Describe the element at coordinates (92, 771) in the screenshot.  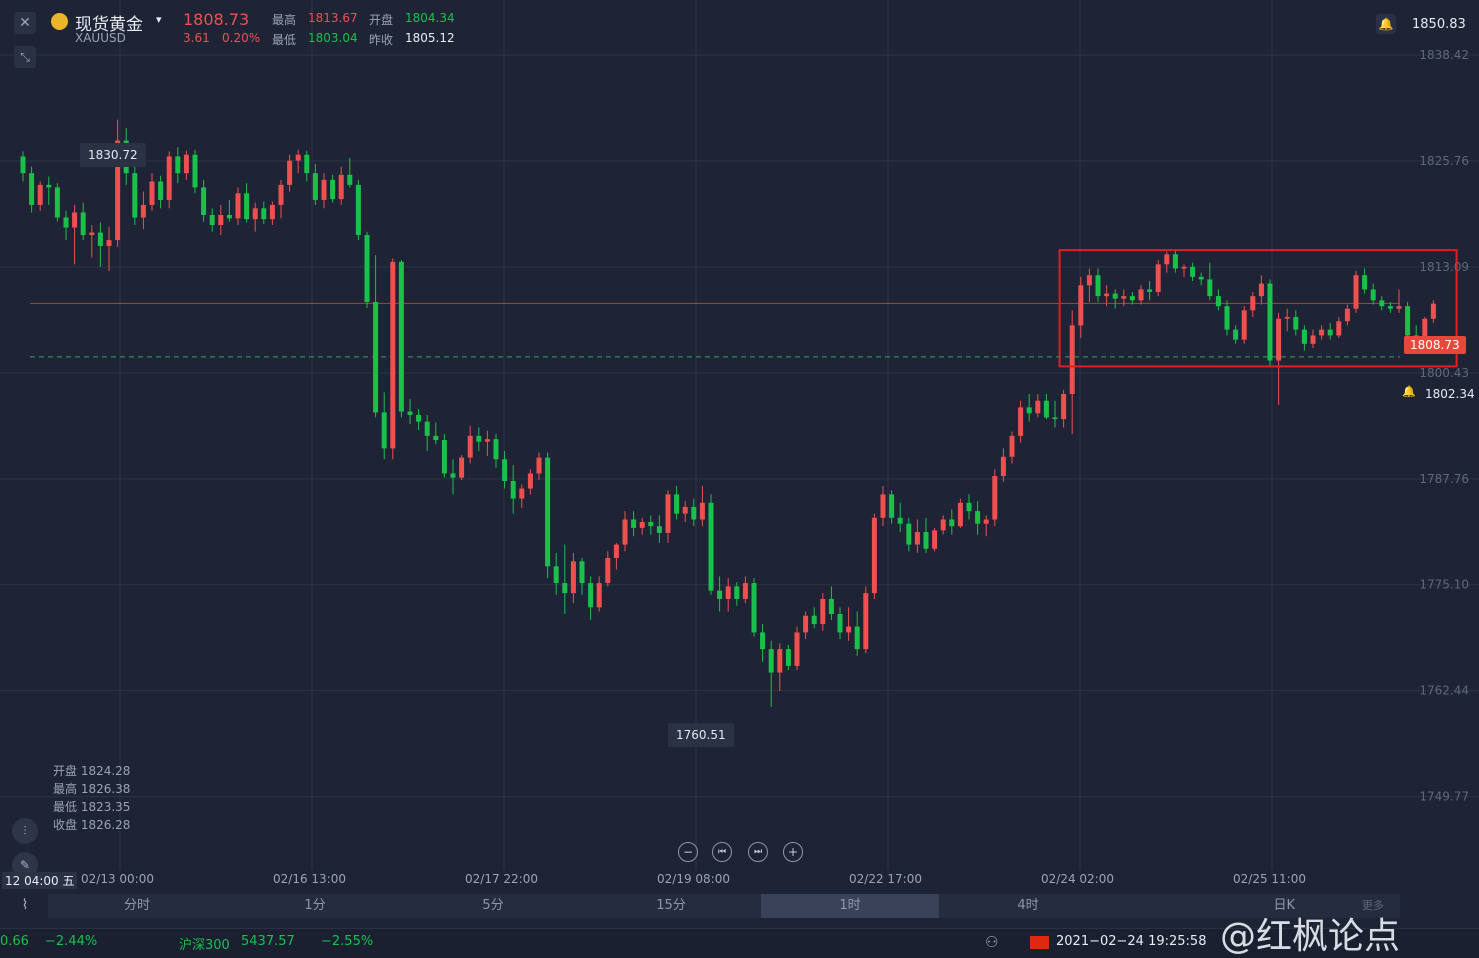
I see `ohlc-open: 开盘 1824.28` at that location.